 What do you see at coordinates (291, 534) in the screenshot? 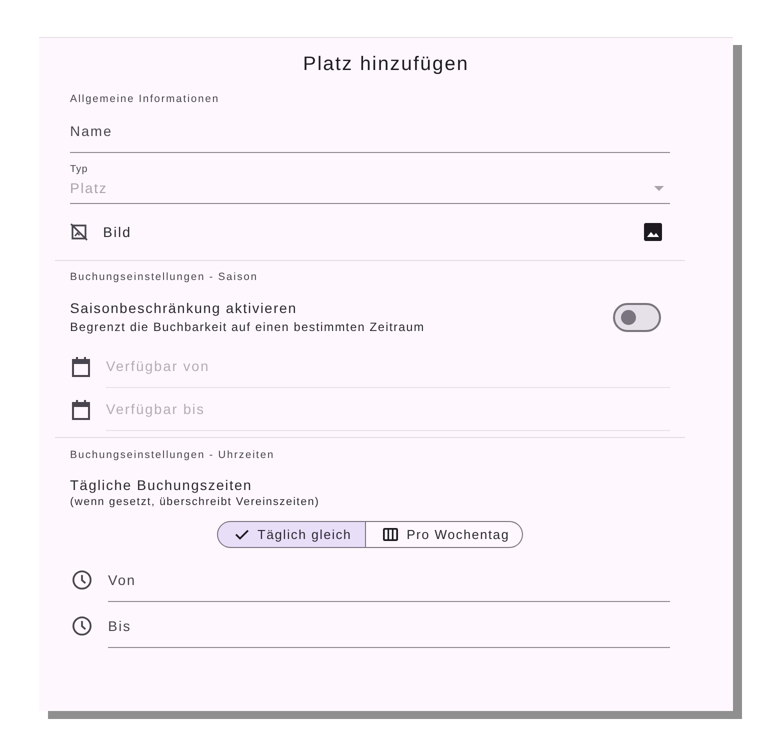
I see `segment-button: Täglich gleich` at bounding box center [291, 534].